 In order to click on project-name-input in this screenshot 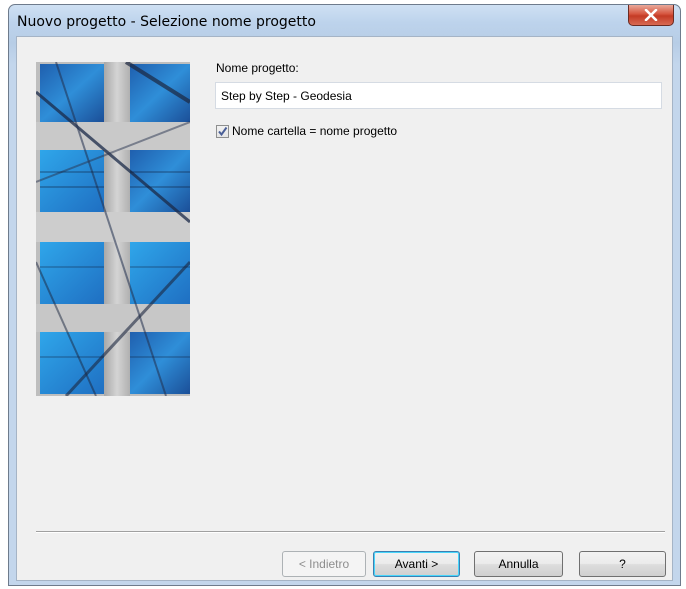, I will do `click(438, 95)`.